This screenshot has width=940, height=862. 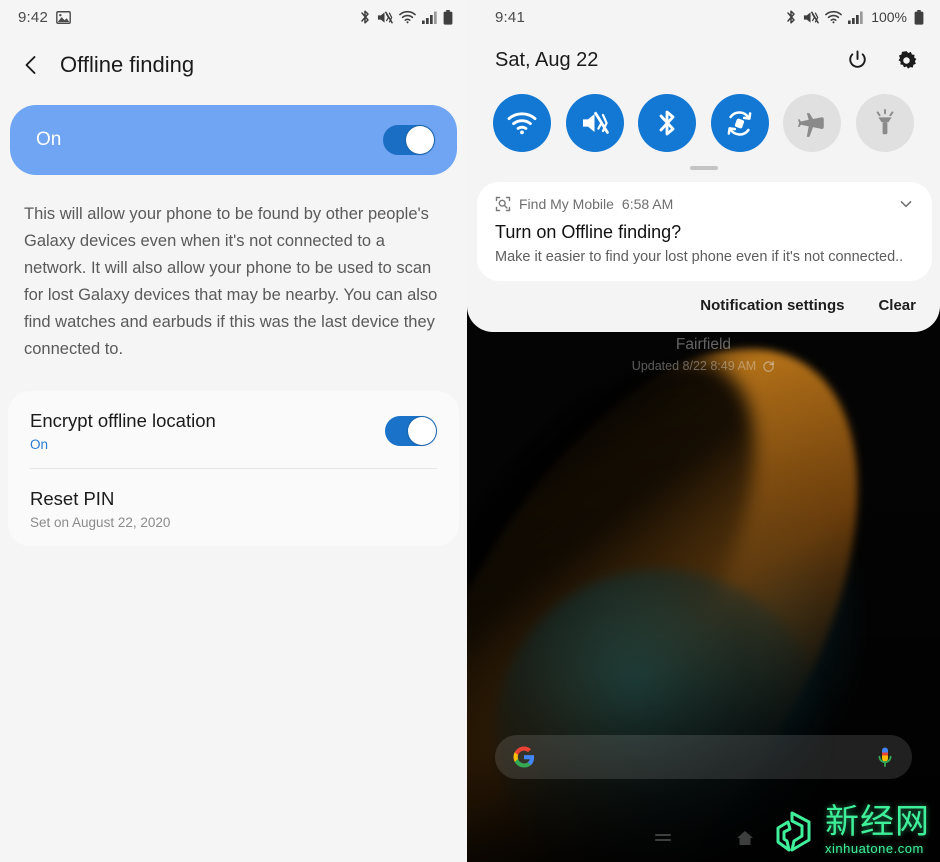 What do you see at coordinates (703, 838) in the screenshot?
I see `navigation-bar` at bounding box center [703, 838].